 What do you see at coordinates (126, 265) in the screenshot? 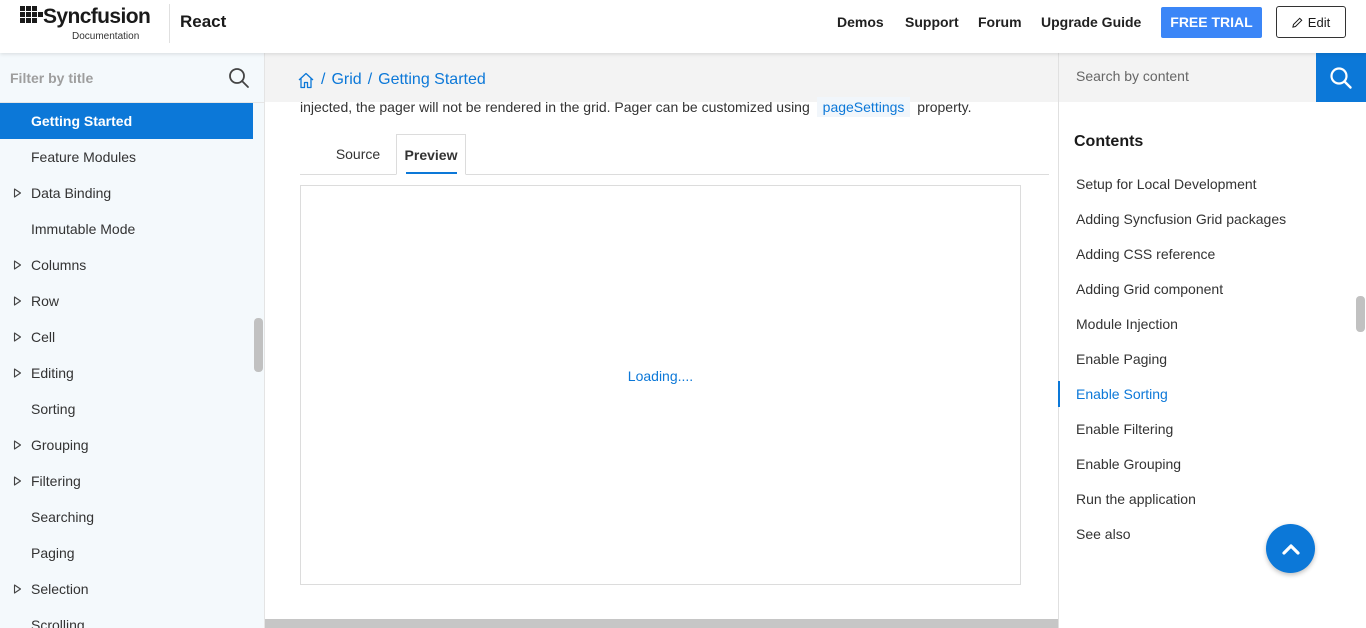
I see `sidebar-item-columns: Columns` at bounding box center [126, 265].